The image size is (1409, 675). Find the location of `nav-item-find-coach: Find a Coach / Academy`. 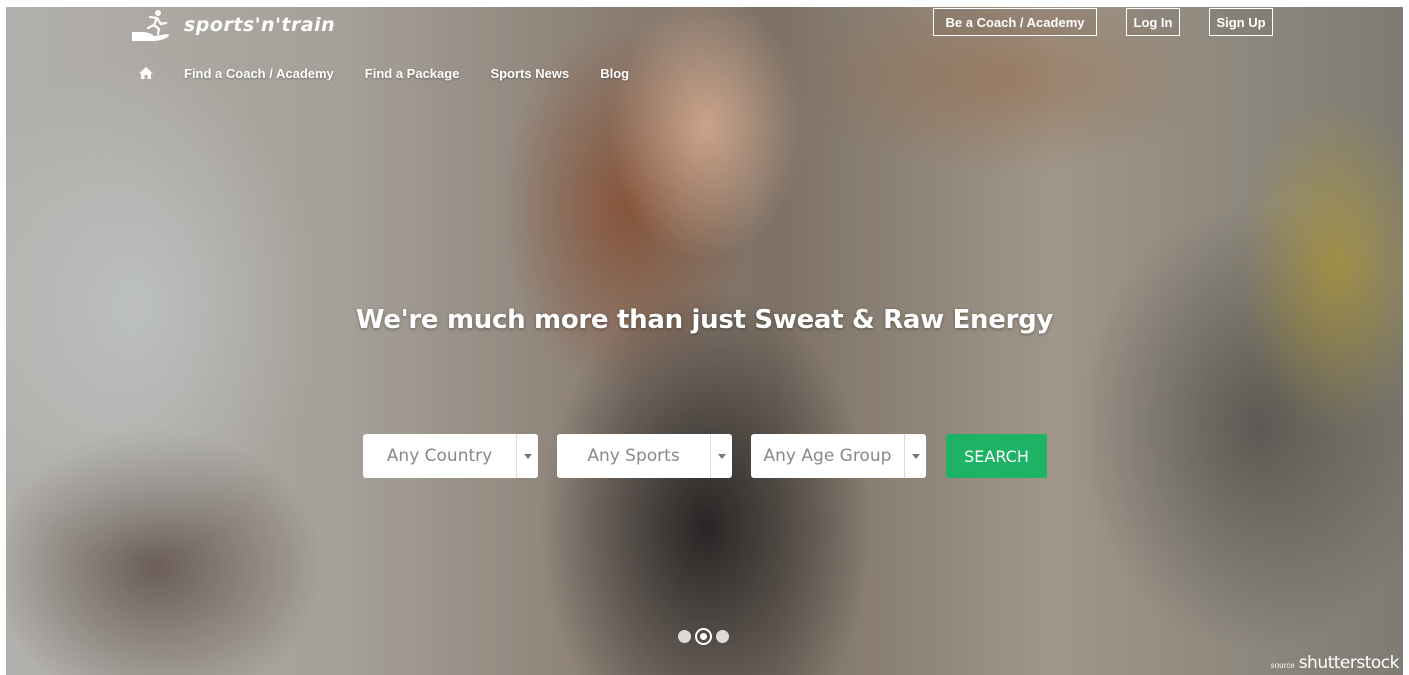

nav-item-find-coach: Find a Coach / Academy is located at coordinates (259, 73).